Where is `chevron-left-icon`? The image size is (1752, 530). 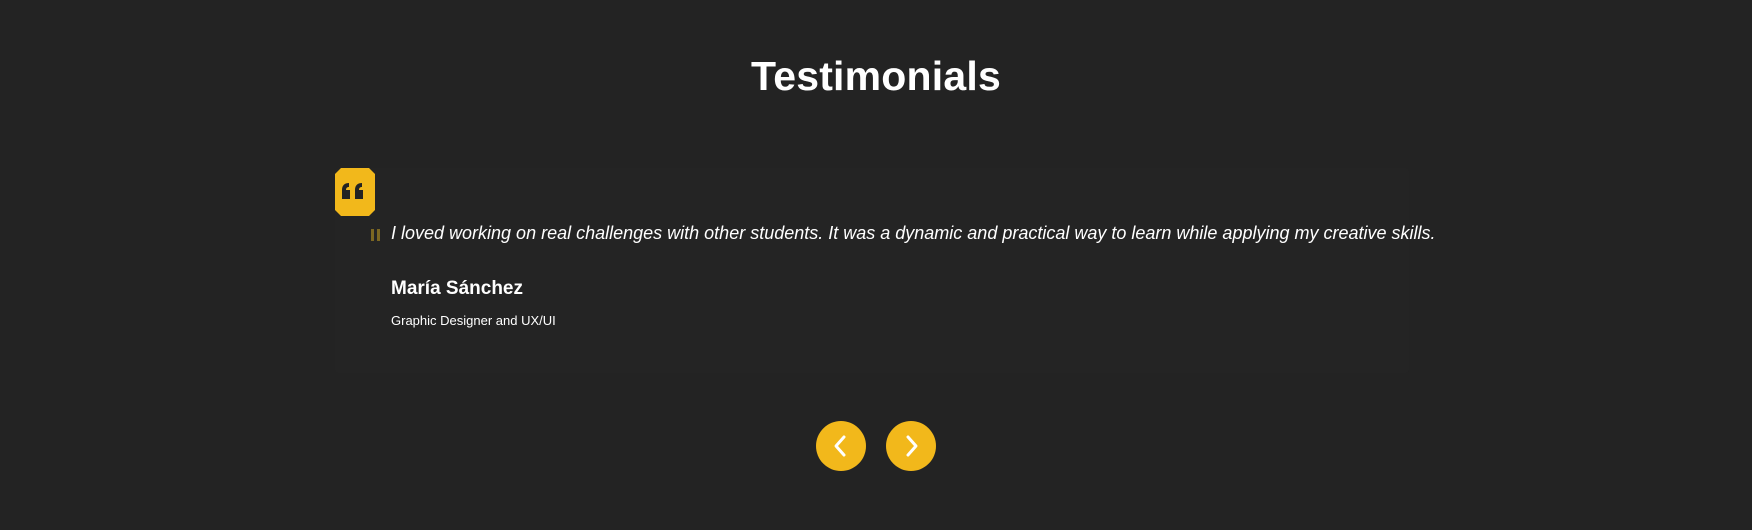
chevron-left-icon is located at coordinates (840, 446).